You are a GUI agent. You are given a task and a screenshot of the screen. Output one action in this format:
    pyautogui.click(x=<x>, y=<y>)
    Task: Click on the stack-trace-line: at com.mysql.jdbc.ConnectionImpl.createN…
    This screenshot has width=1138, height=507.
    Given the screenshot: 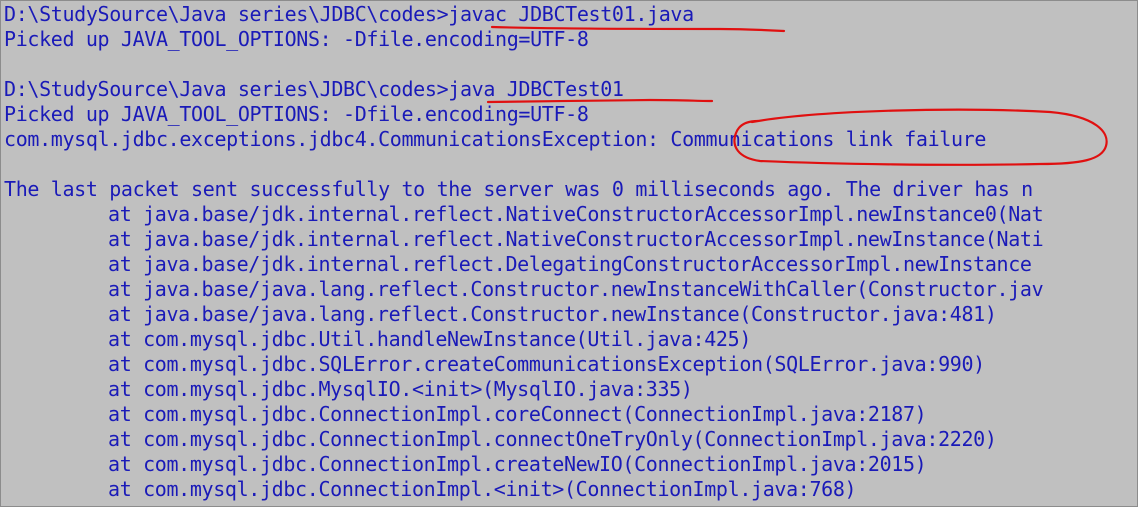 What is the action you would take?
    pyautogui.click(x=517, y=464)
    